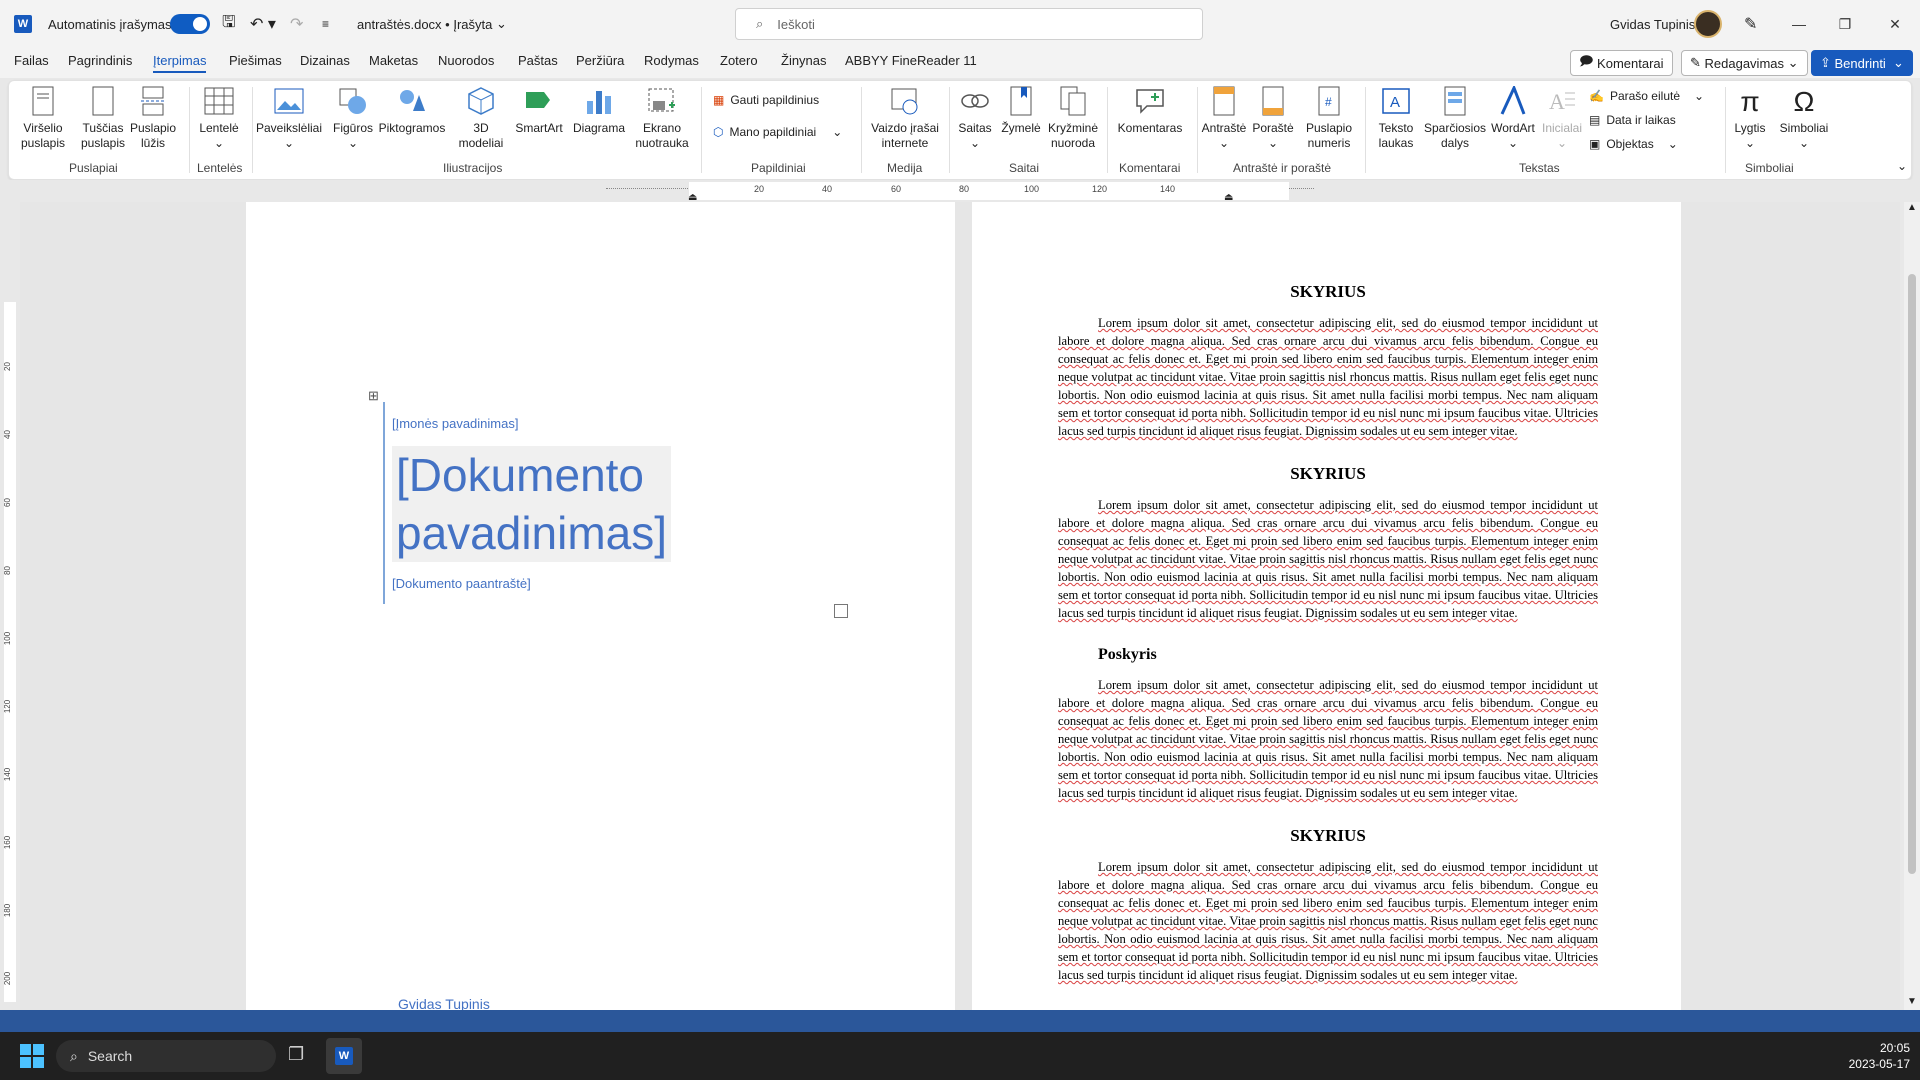  What do you see at coordinates (296, 1054) in the screenshot?
I see `task-view-icon: ❐` at bounding box center [296, 1054].